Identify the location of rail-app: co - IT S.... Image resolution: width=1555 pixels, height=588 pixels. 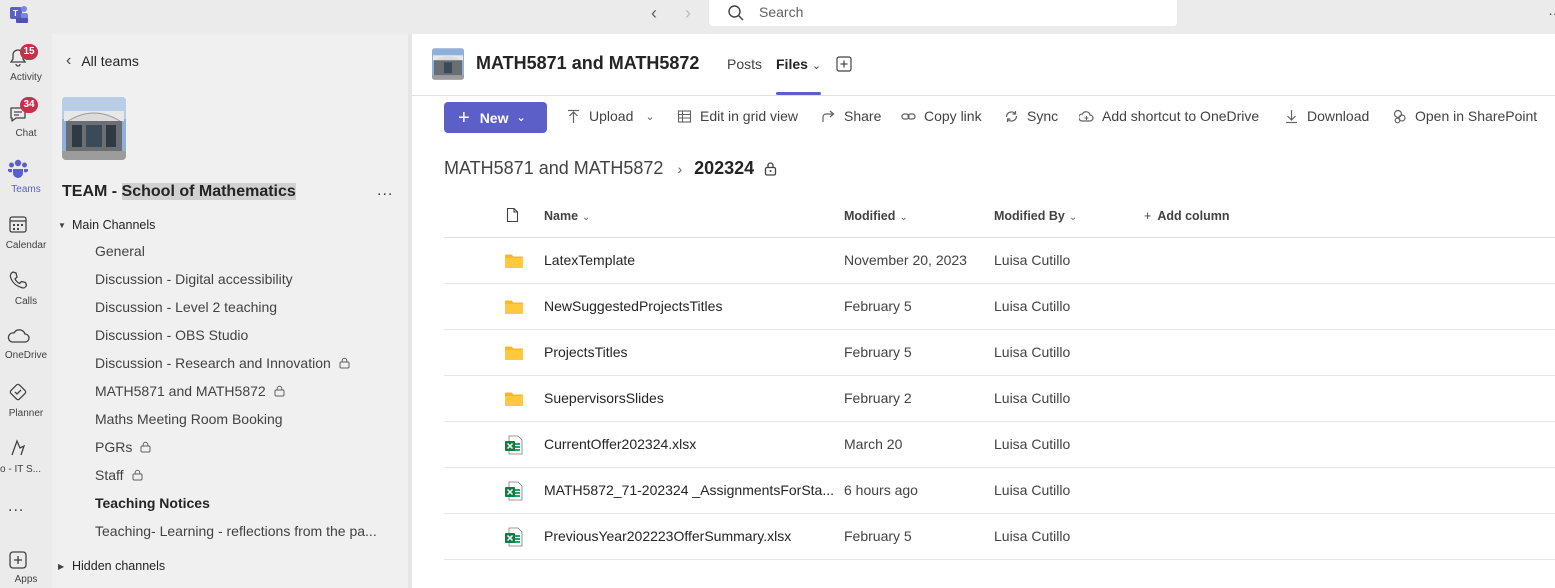
(26, 458).